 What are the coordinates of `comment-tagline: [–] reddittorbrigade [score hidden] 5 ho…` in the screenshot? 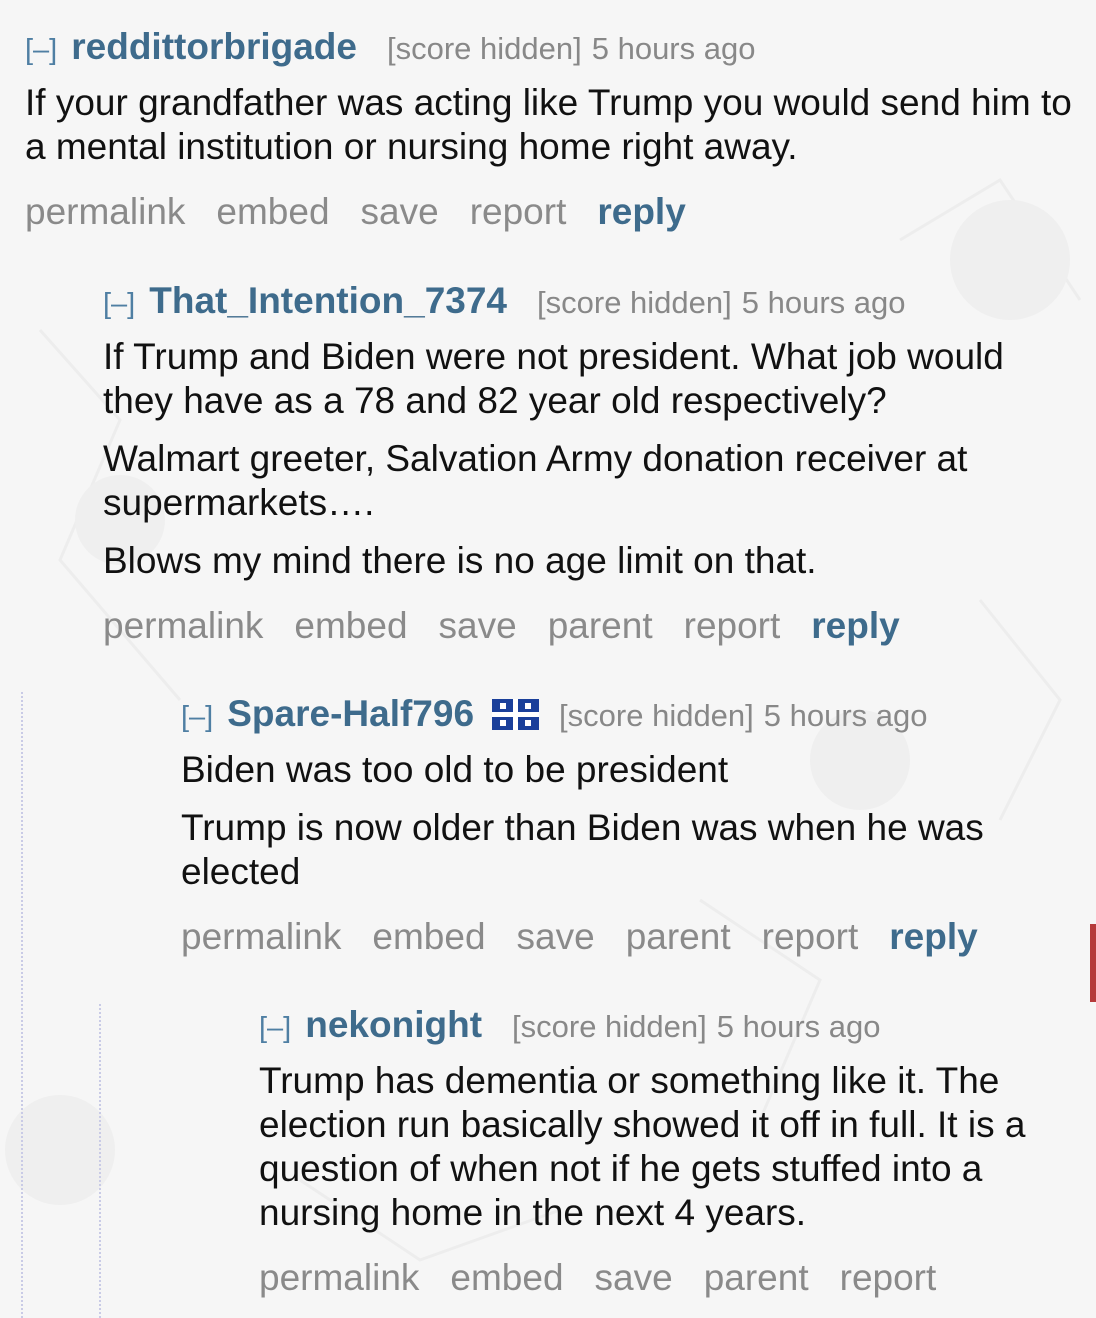 It's located at (550, 46).